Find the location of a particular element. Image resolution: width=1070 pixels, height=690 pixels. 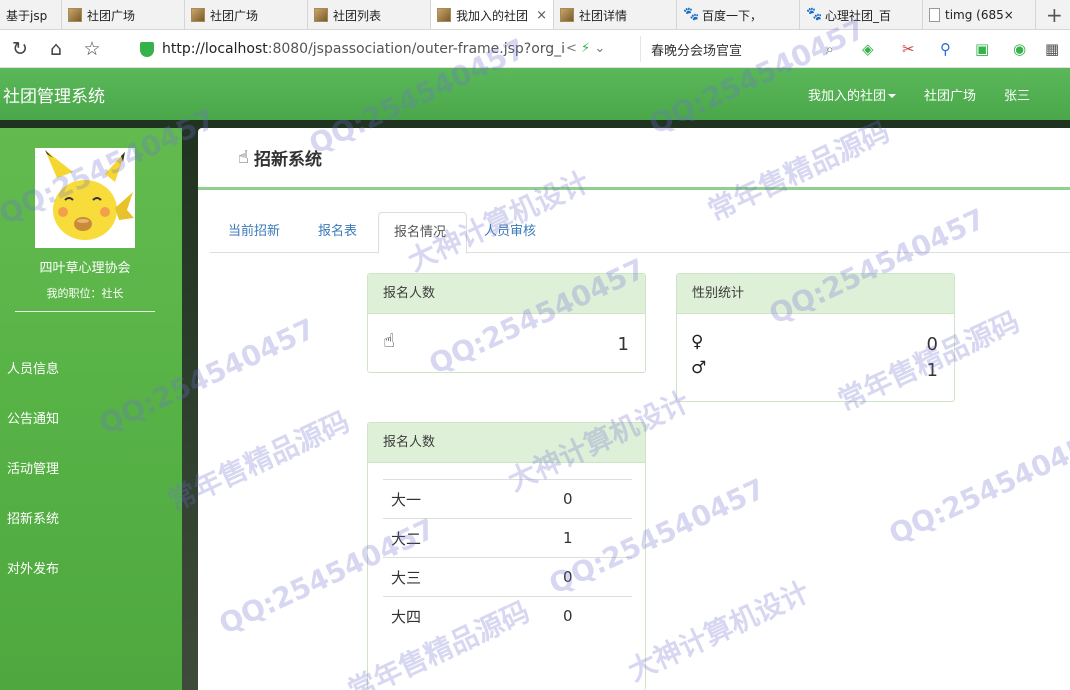

nav-my-clubs-label: 我加入的社团 is located at coordinates (846, 96).